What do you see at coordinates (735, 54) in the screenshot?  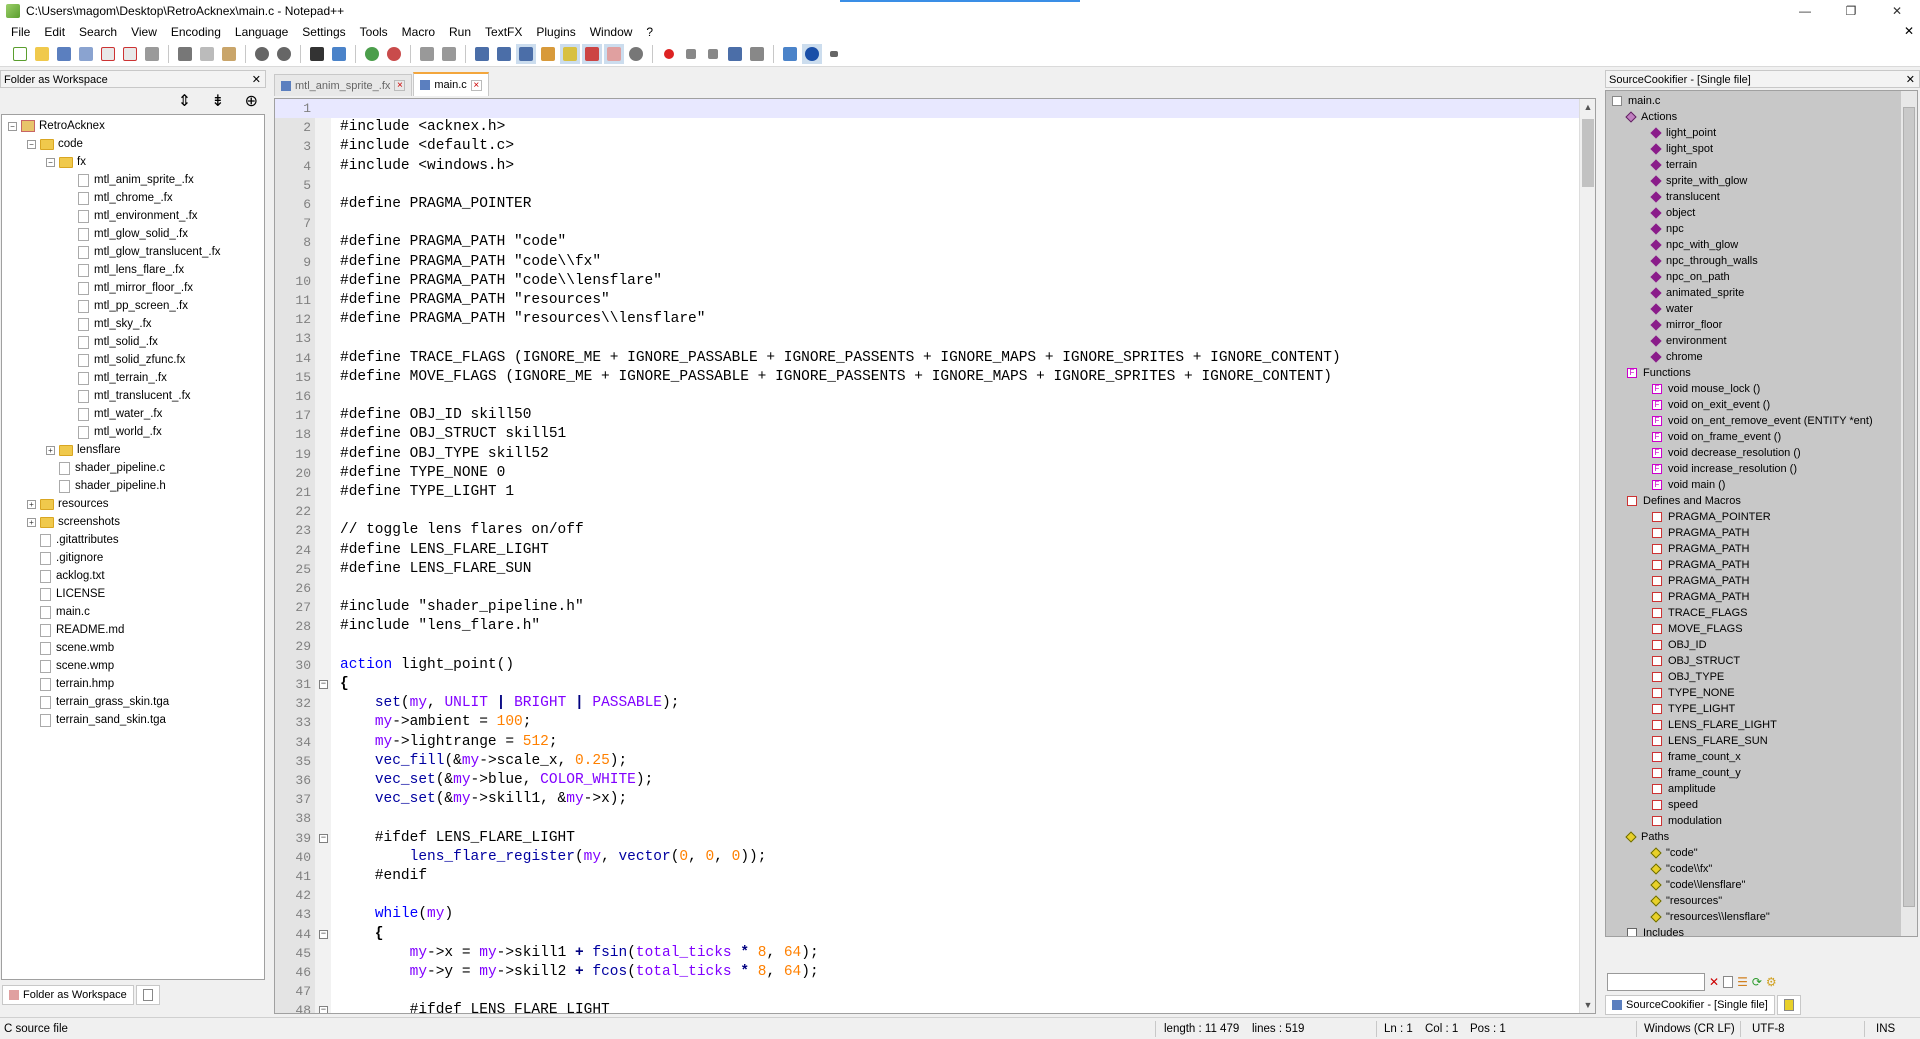 I see `run-macro-multiple-button` at bounding box center [735, 54].